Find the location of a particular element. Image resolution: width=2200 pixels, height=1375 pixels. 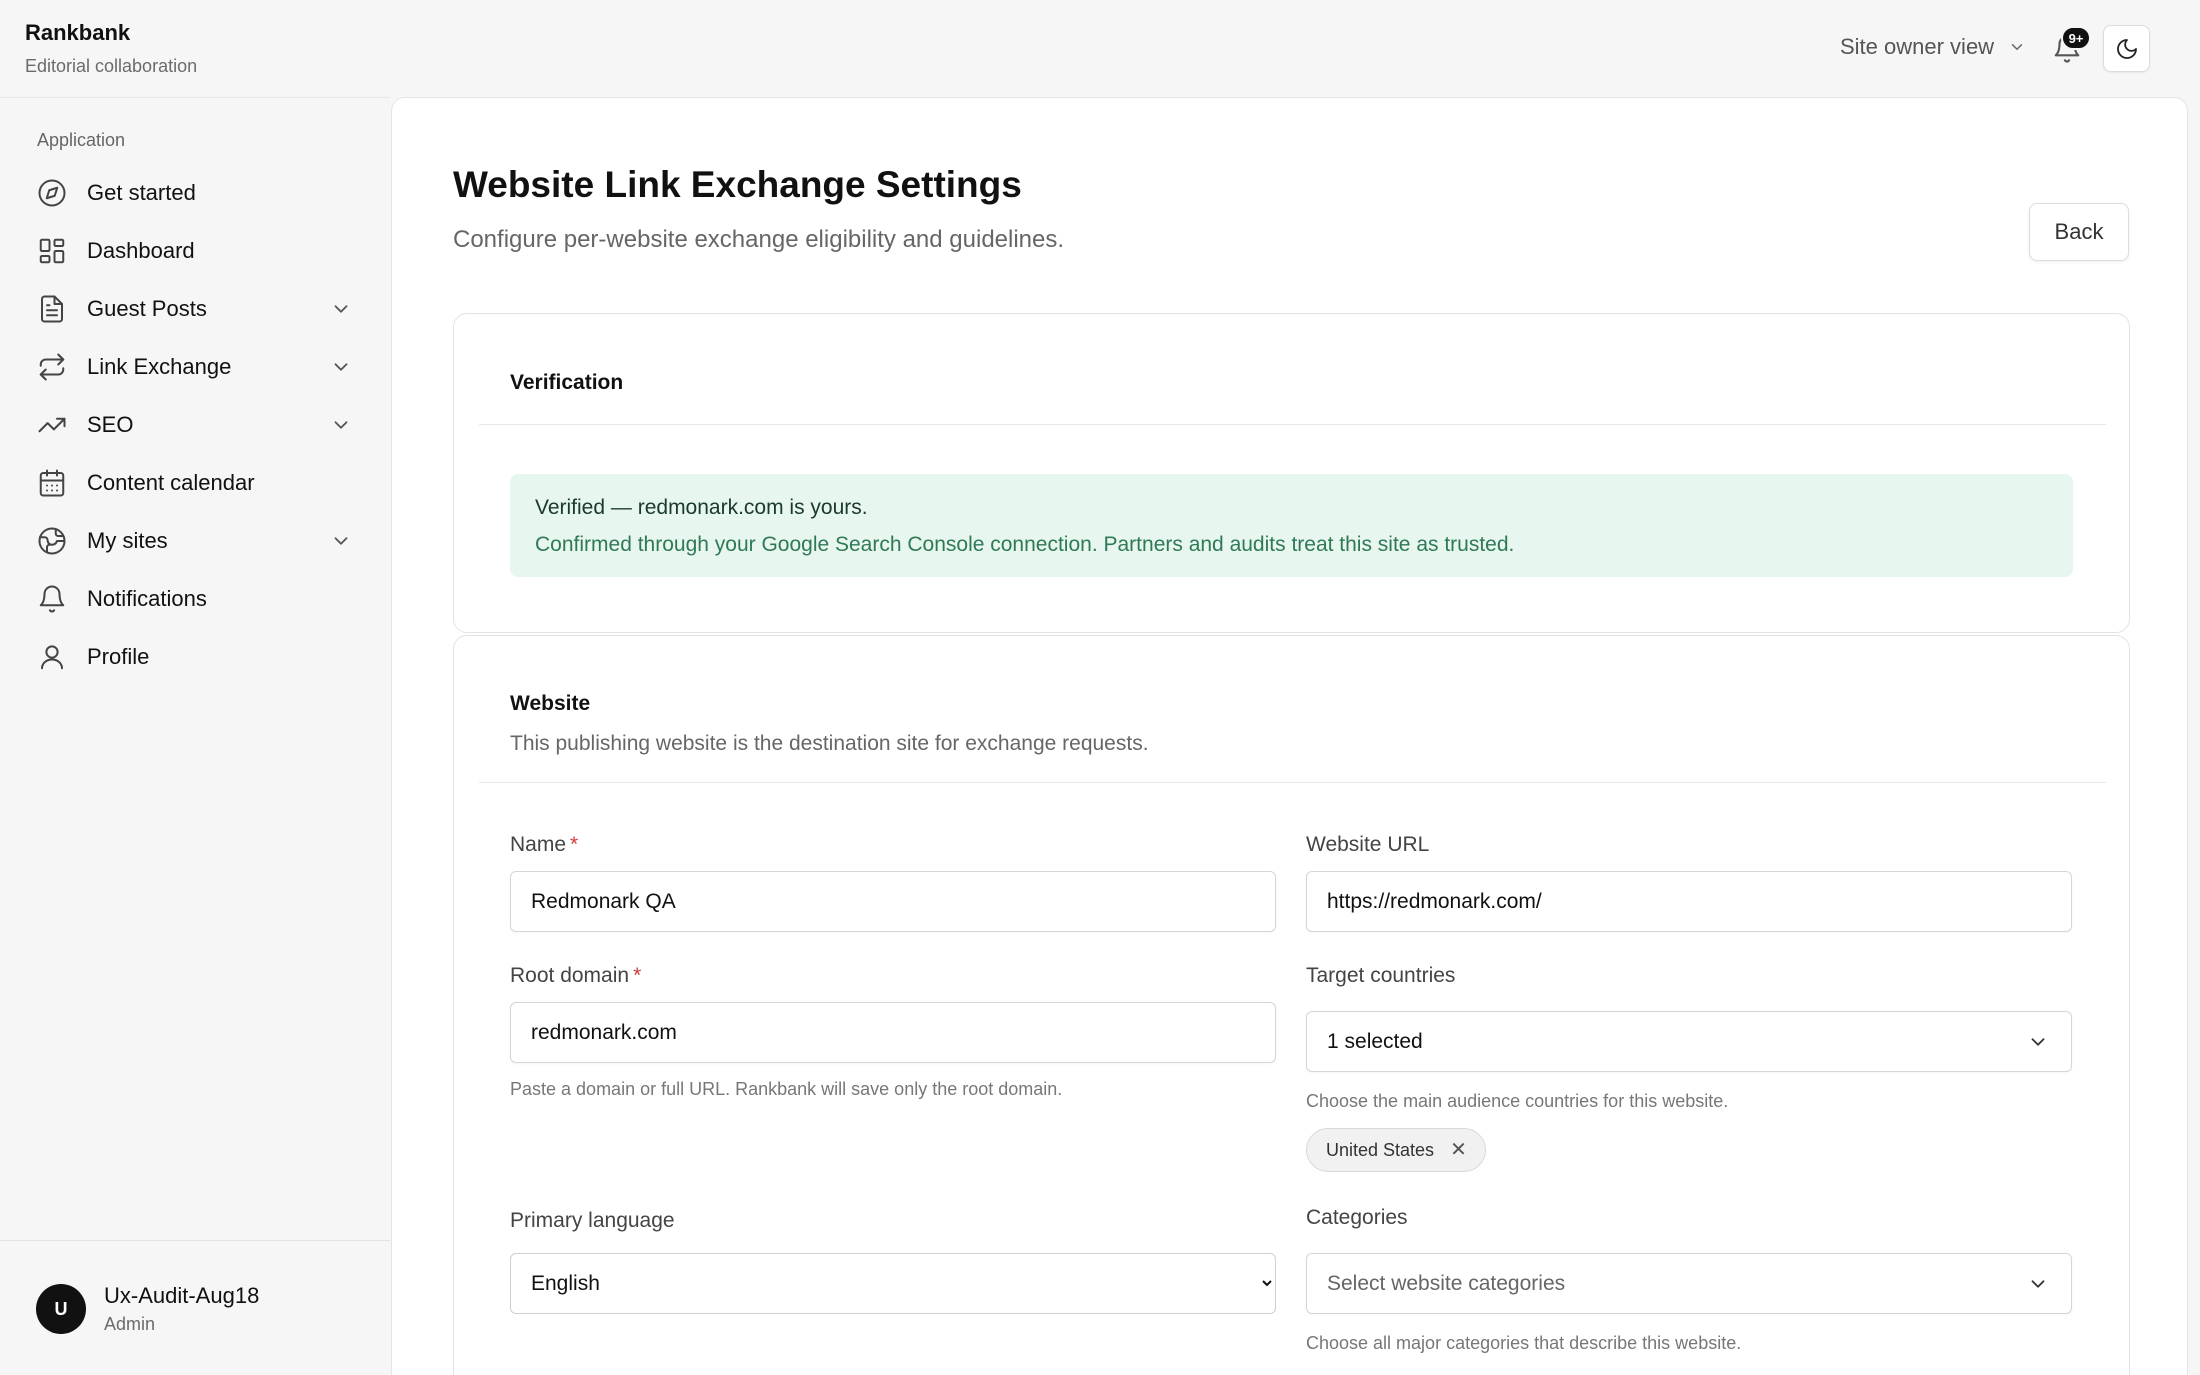

sidebar-section-label: Application is located at coordinates (81, 140).